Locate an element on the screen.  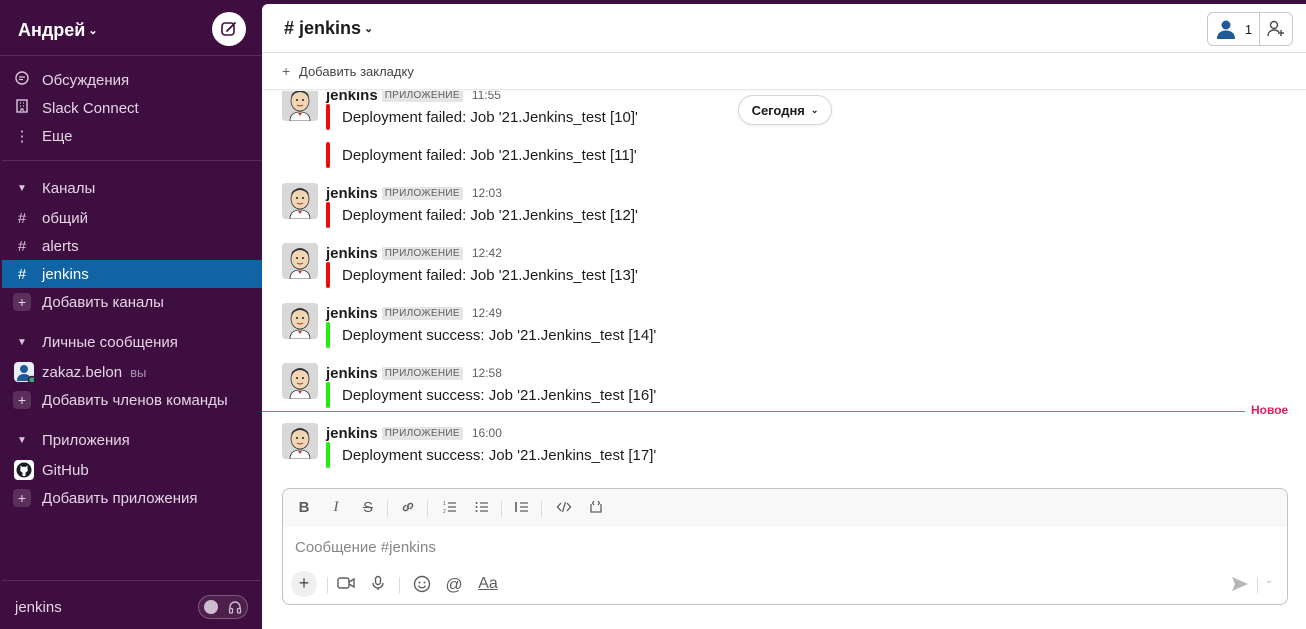
add-bookmark-button: + Добавить закладку is located at coordinates (784, 72).